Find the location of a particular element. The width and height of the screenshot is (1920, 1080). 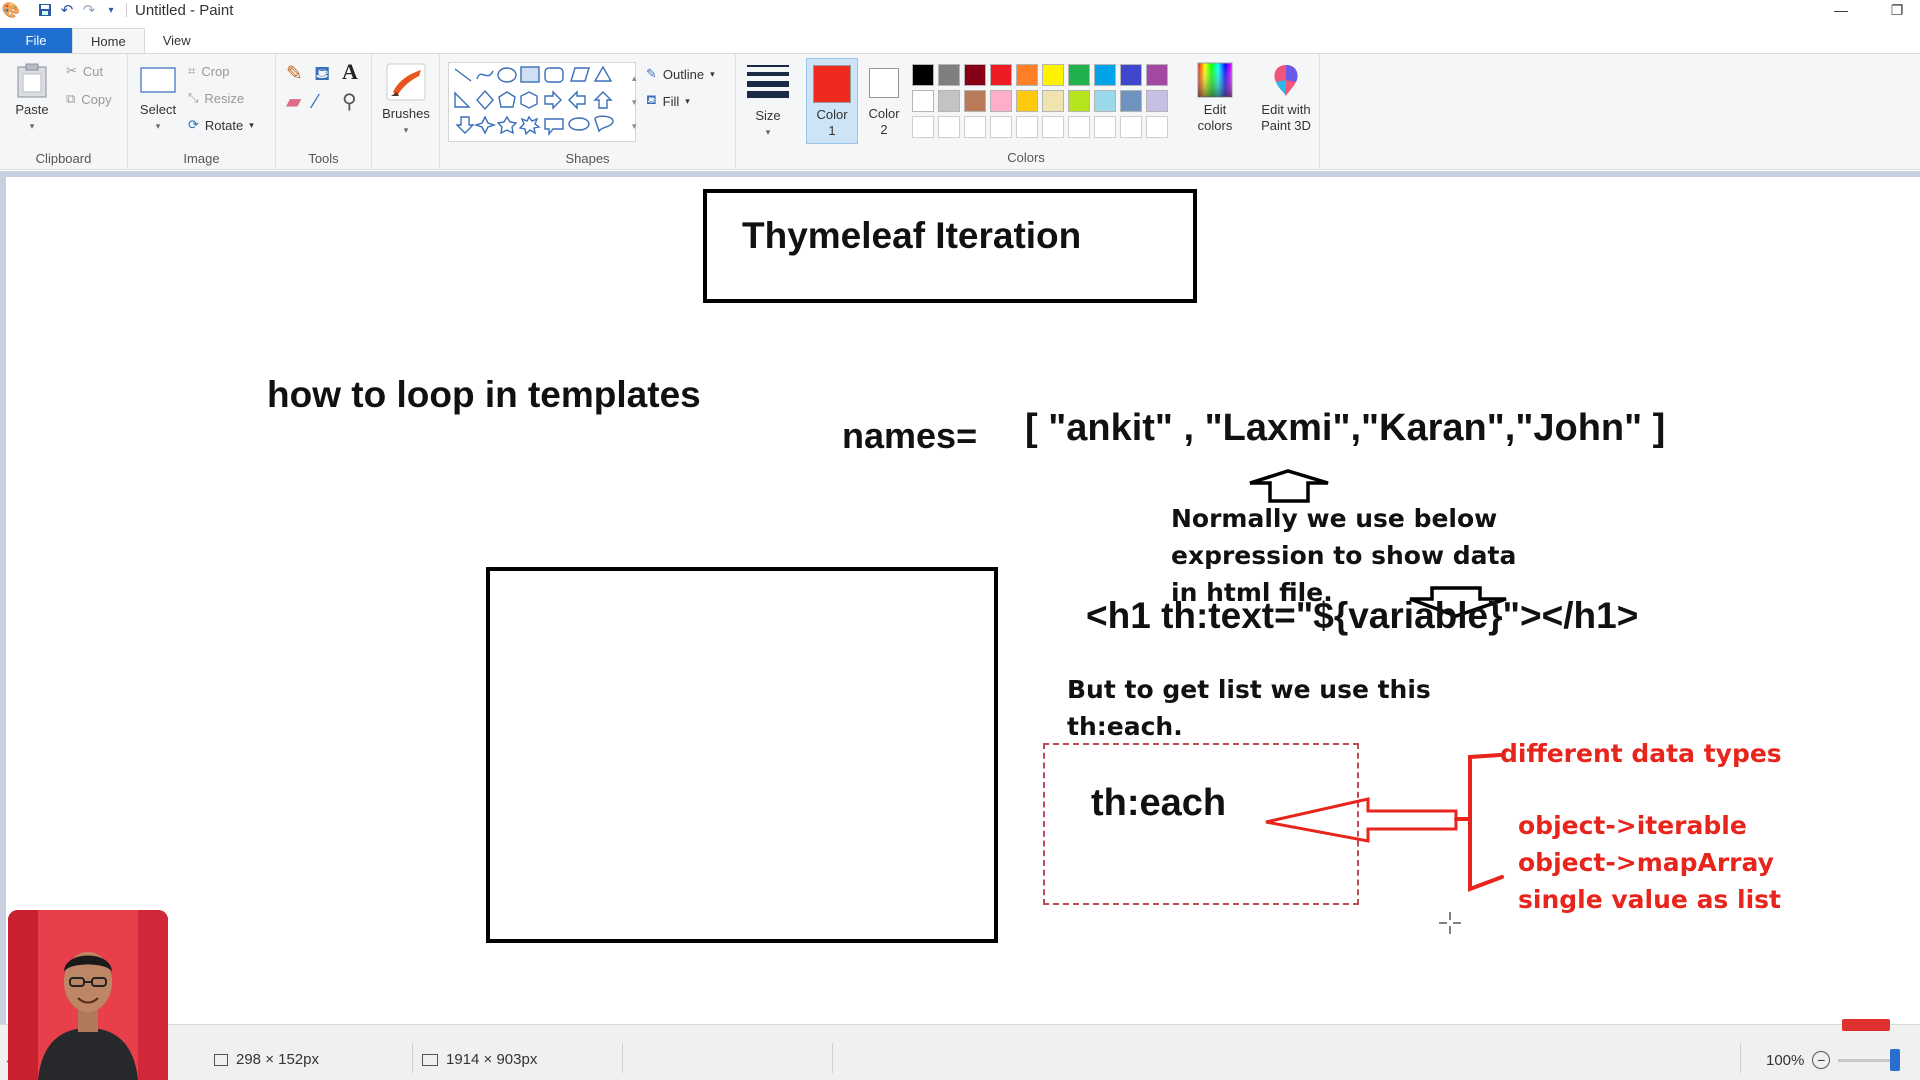

selection-icon is located at coordinates (221, 1059).